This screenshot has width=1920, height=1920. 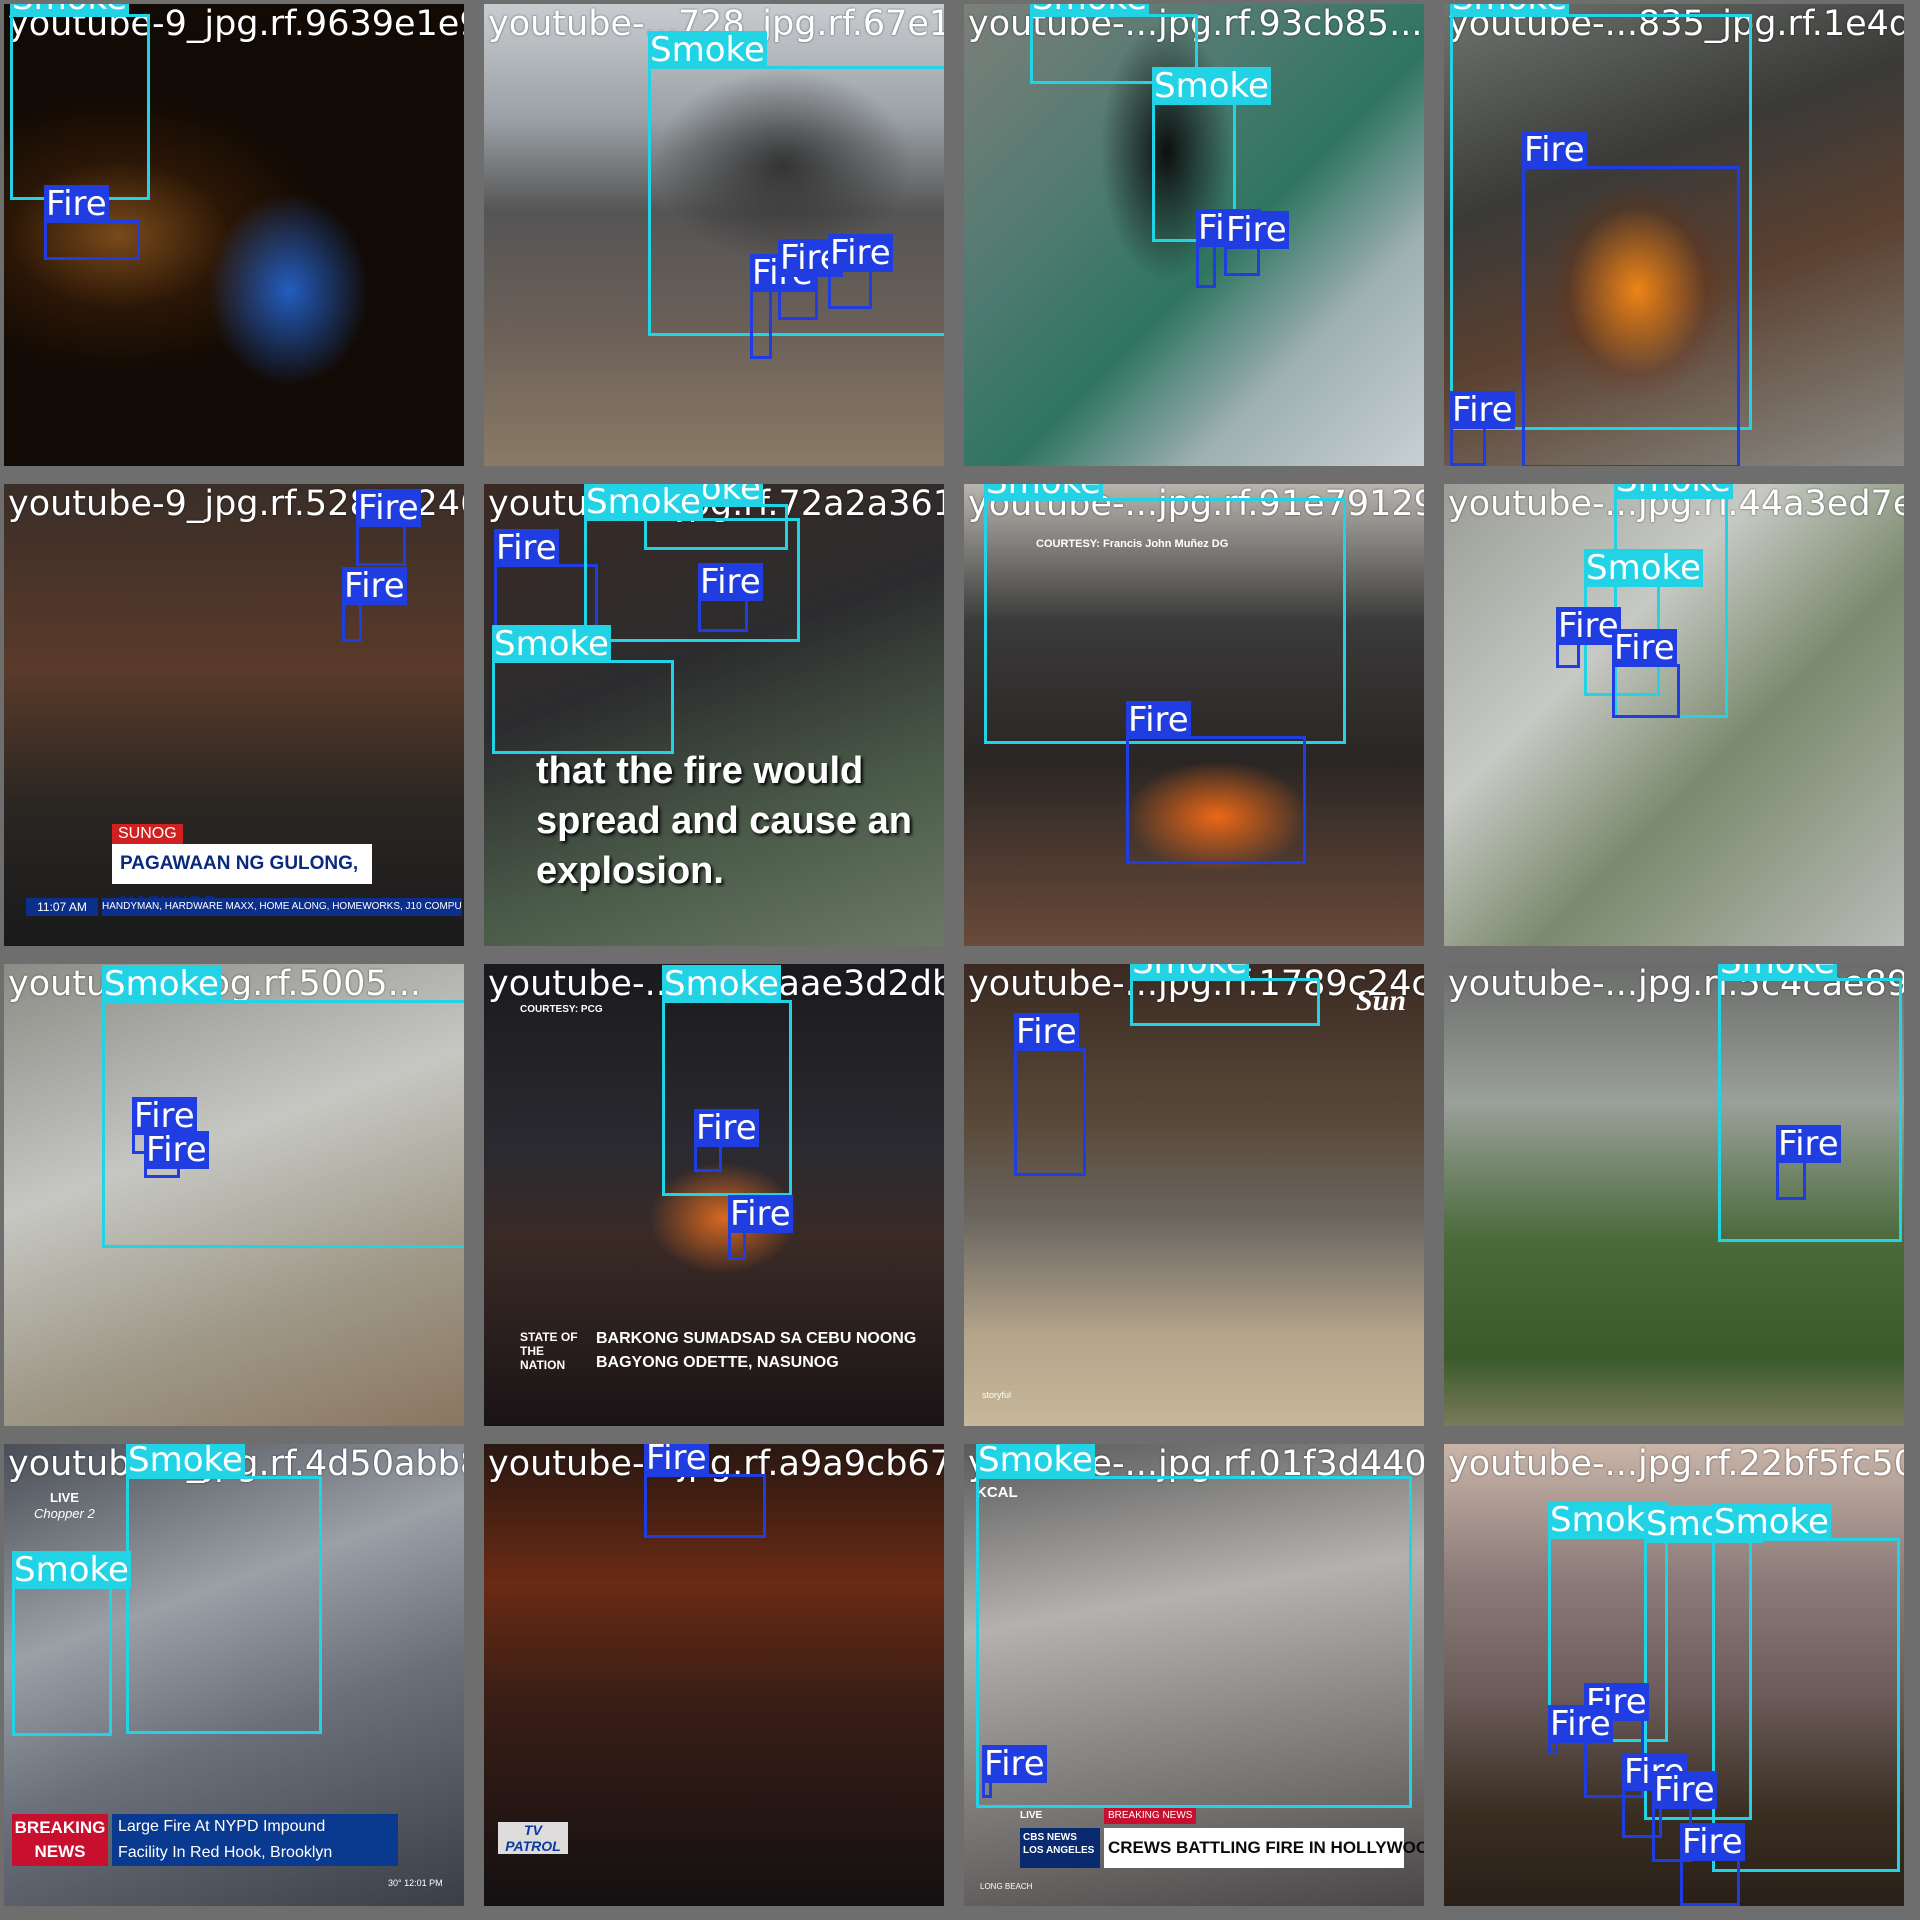 I want to click on subtitle-line-2: spread and cause an, so click(x=724, y=821).